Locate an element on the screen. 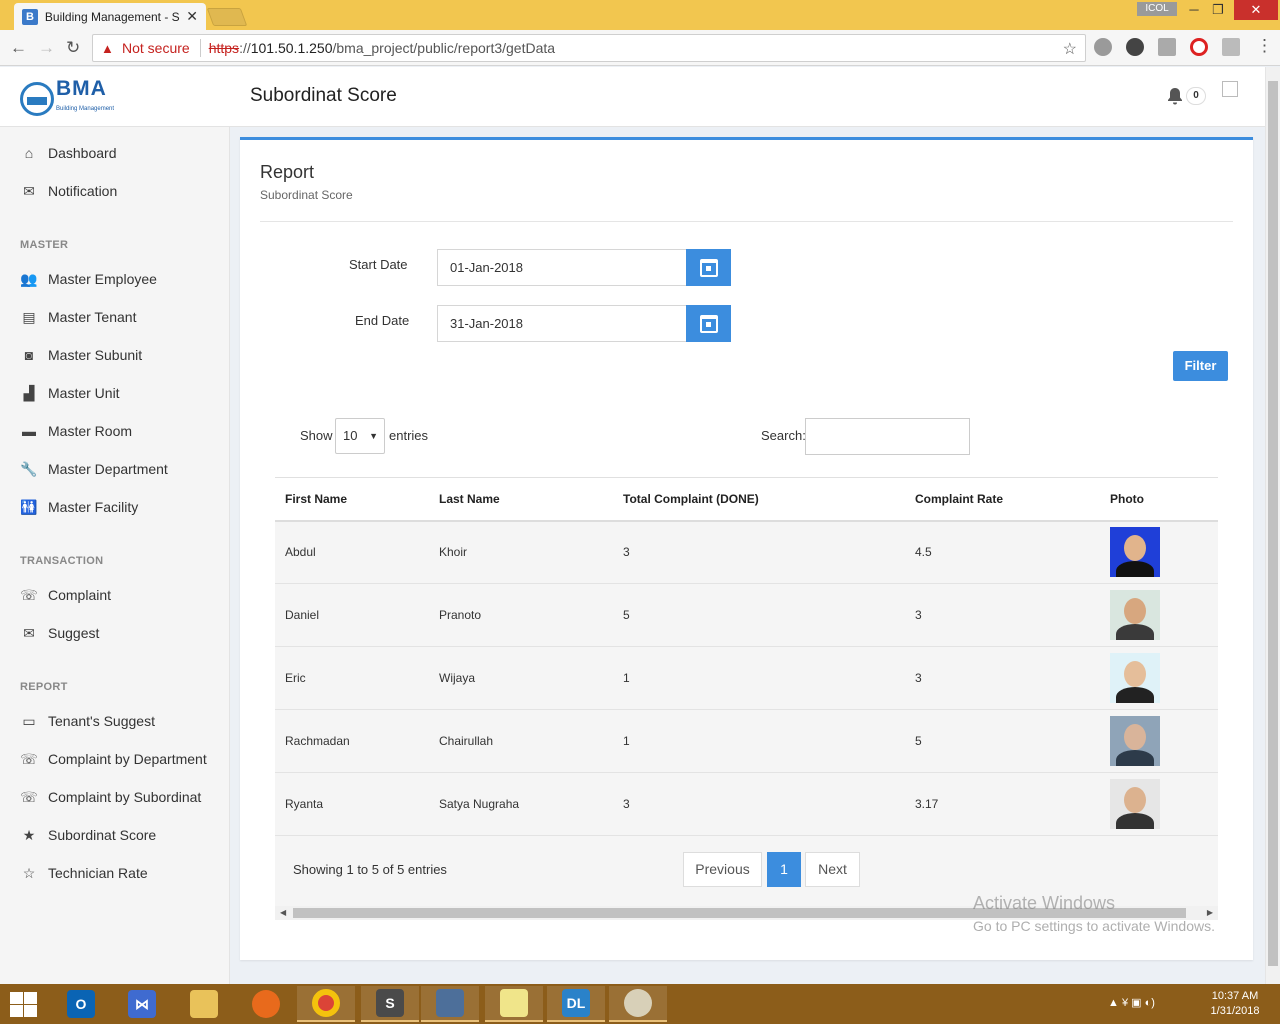 This screenshot has height=1024, width=1280. sidebar-item-master-room: ▬ Master Room is located at coordinates (76, 431).